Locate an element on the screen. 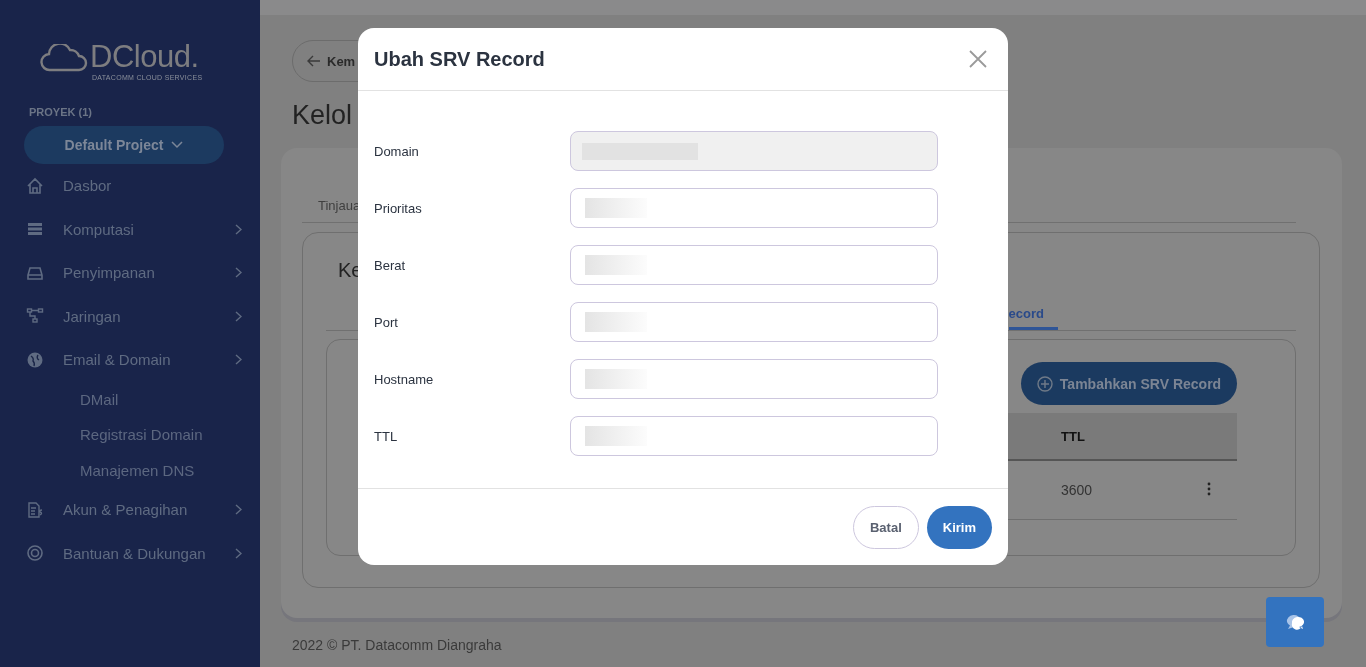 The image size is (1366, 667). nav-subitem: Manajemen DNS is located at coordinates (130, 470).